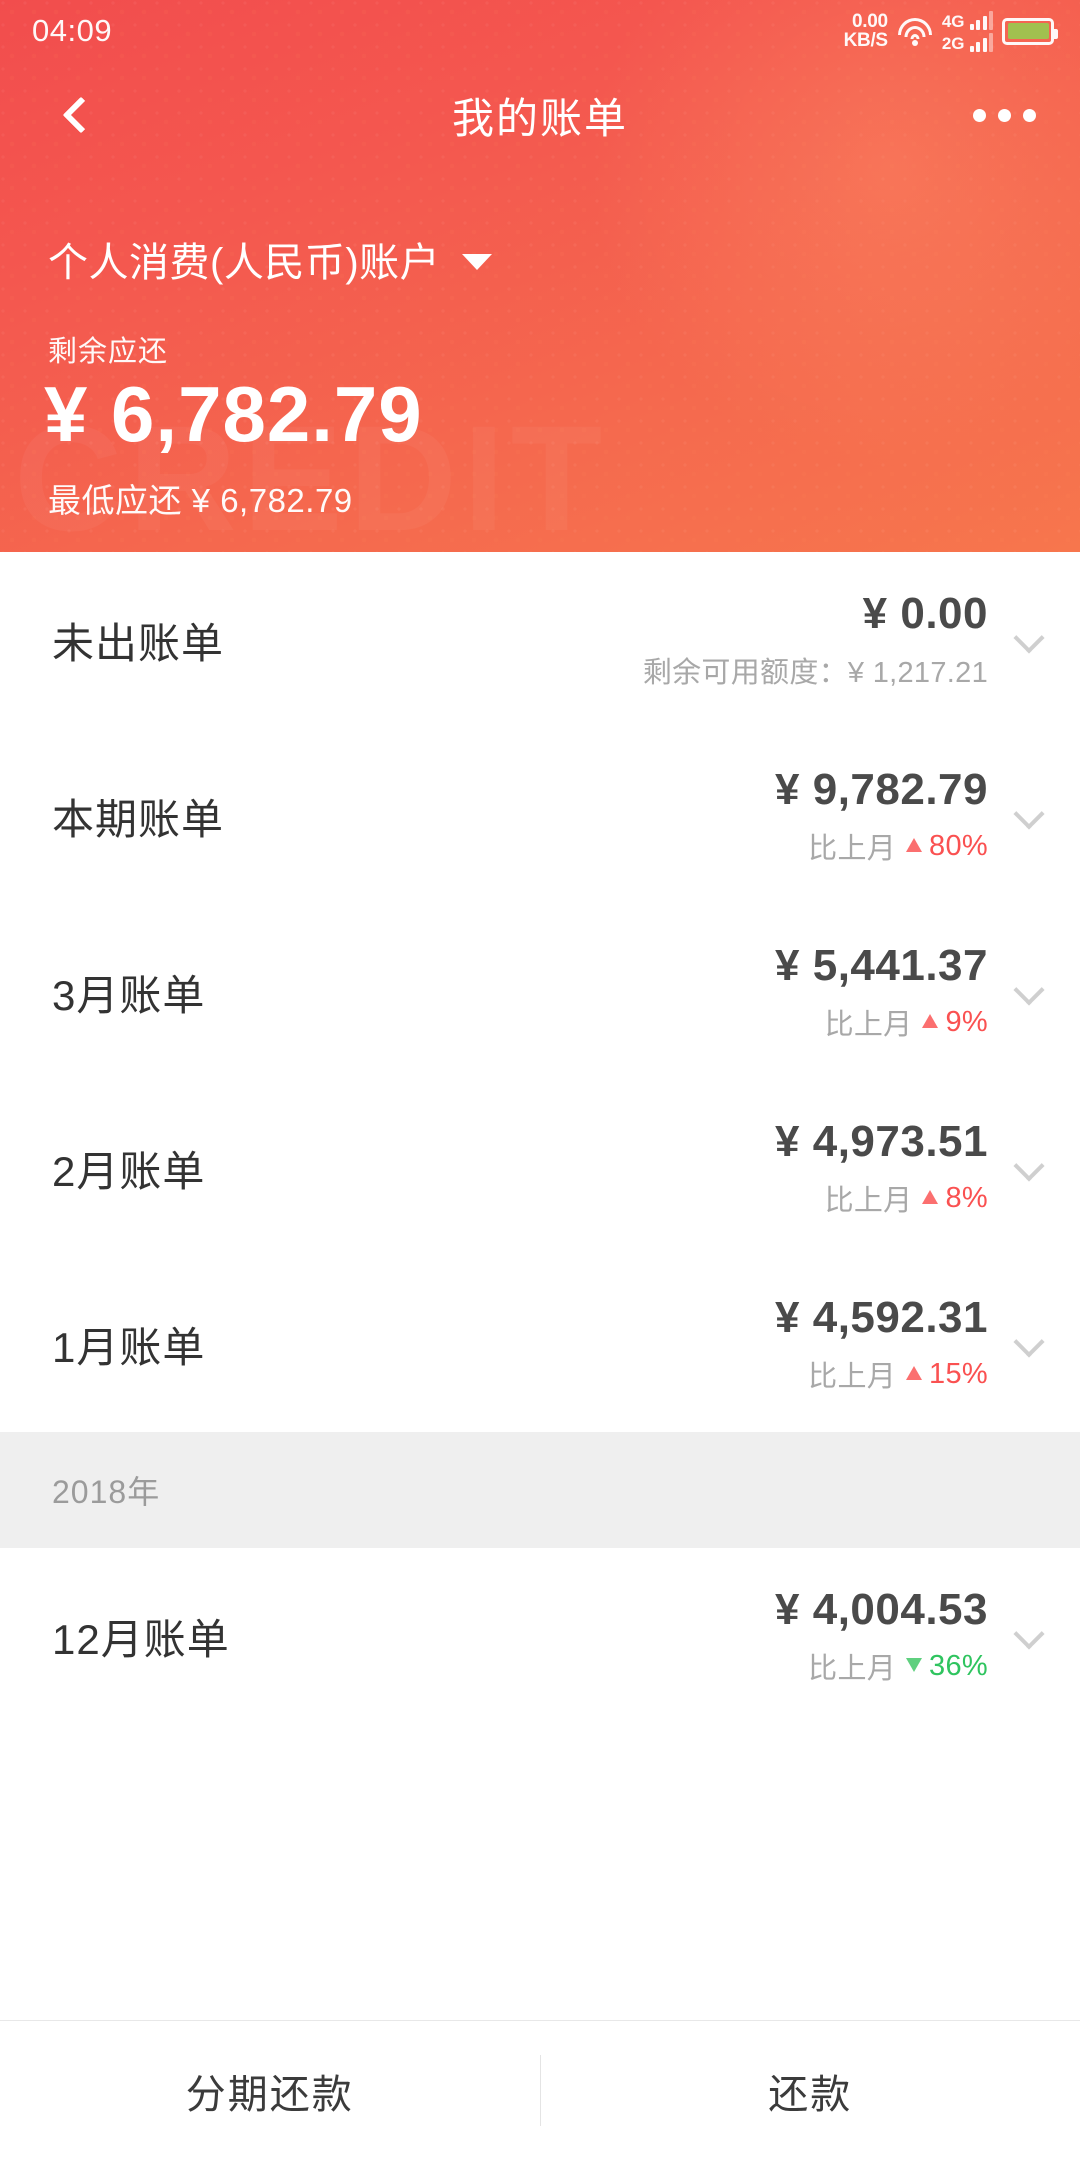 This screenshot has height=2160, width=1080. I want to click on bill-amount: ¥ 0.00, so click(925, 613).